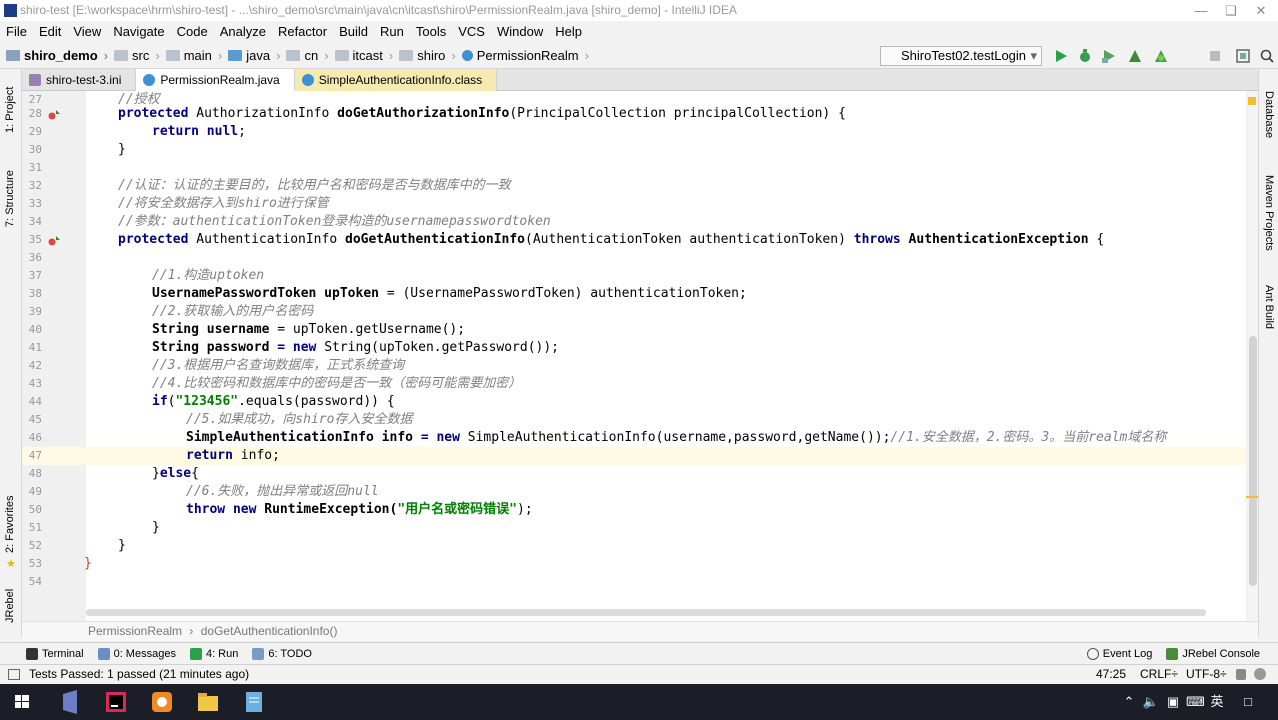 This screenshot has height=720, width=1278. I want to click on menu-tools: Tools, so click(431, 32).